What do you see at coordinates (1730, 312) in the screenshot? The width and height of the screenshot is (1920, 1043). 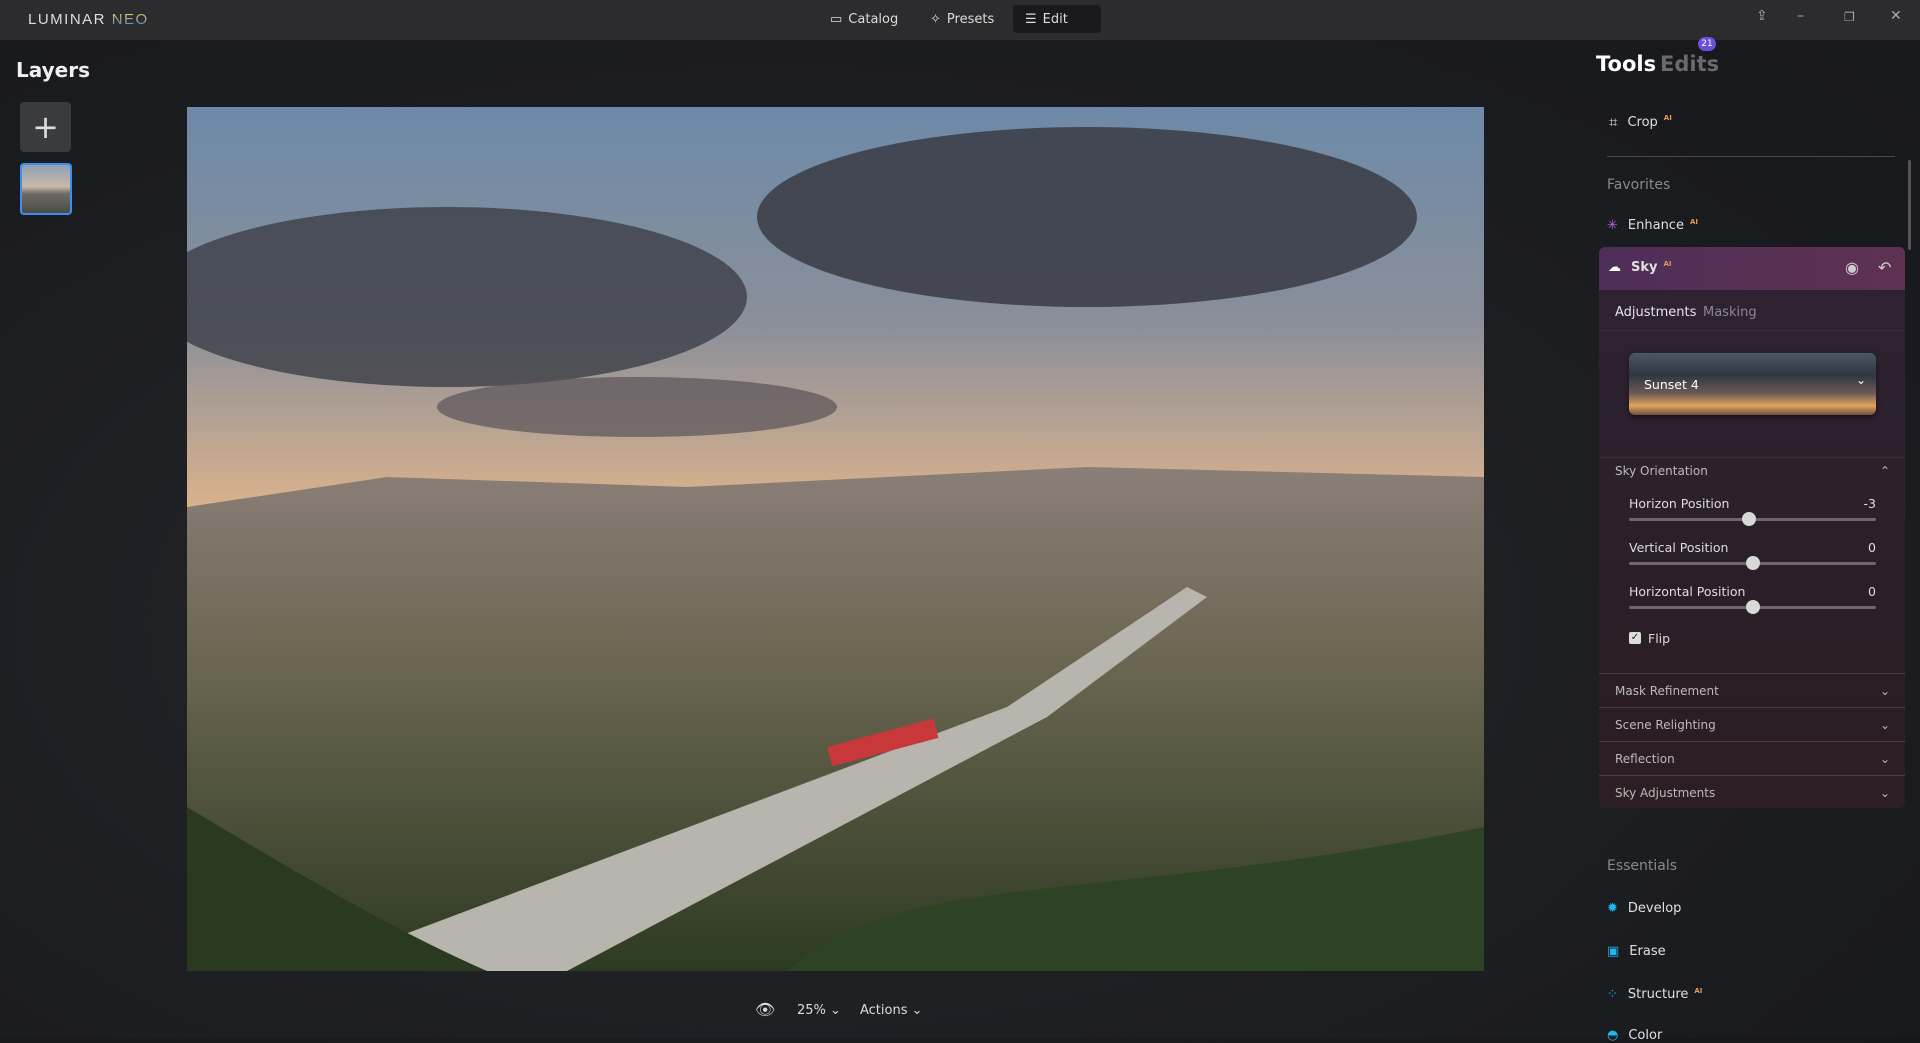 I see `tab-masking: Masking` at bounding box center [1730, 312].